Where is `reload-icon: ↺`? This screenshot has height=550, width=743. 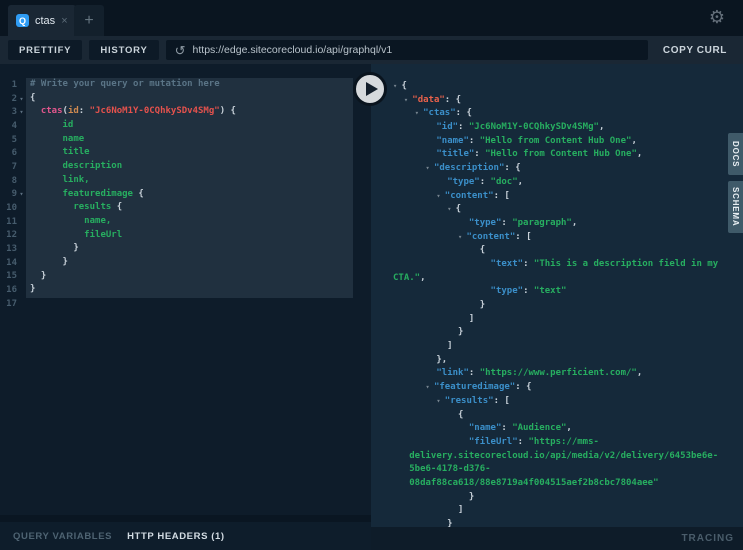 reload-icon: ↺ is located at coordinates (180, 50).